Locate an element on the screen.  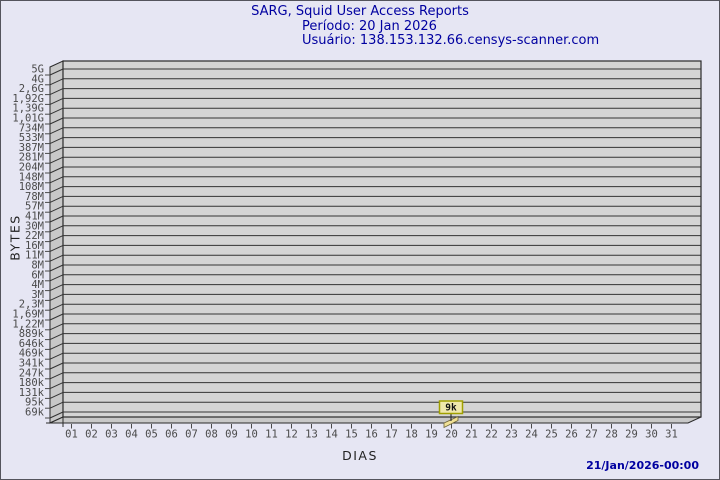
x-tick-label: 14 is located at coordinates (331, 435).